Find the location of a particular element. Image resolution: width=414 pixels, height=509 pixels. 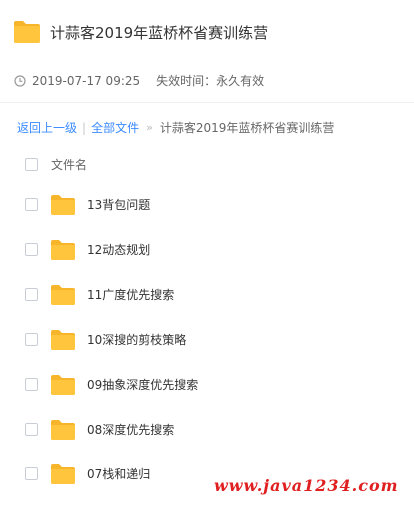

clock-icon is located at coordinates (20, 80).